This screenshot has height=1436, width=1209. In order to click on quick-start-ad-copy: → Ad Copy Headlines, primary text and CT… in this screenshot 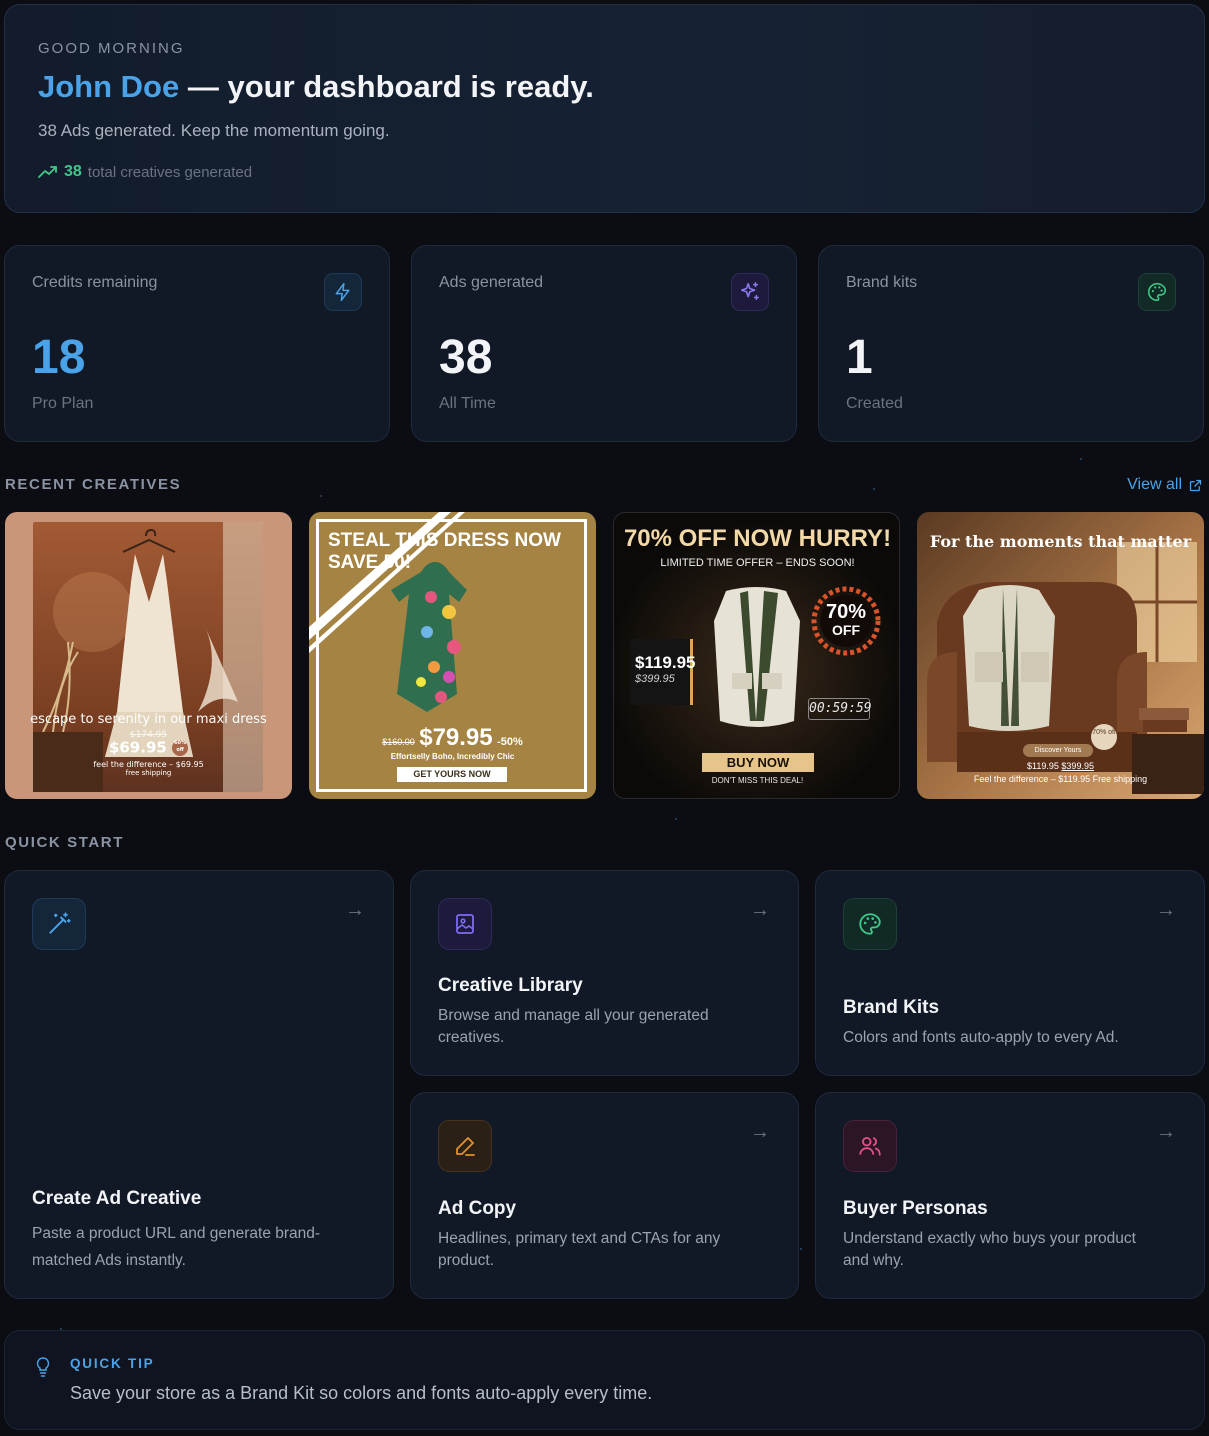, I will do `click(604, 1195)`.